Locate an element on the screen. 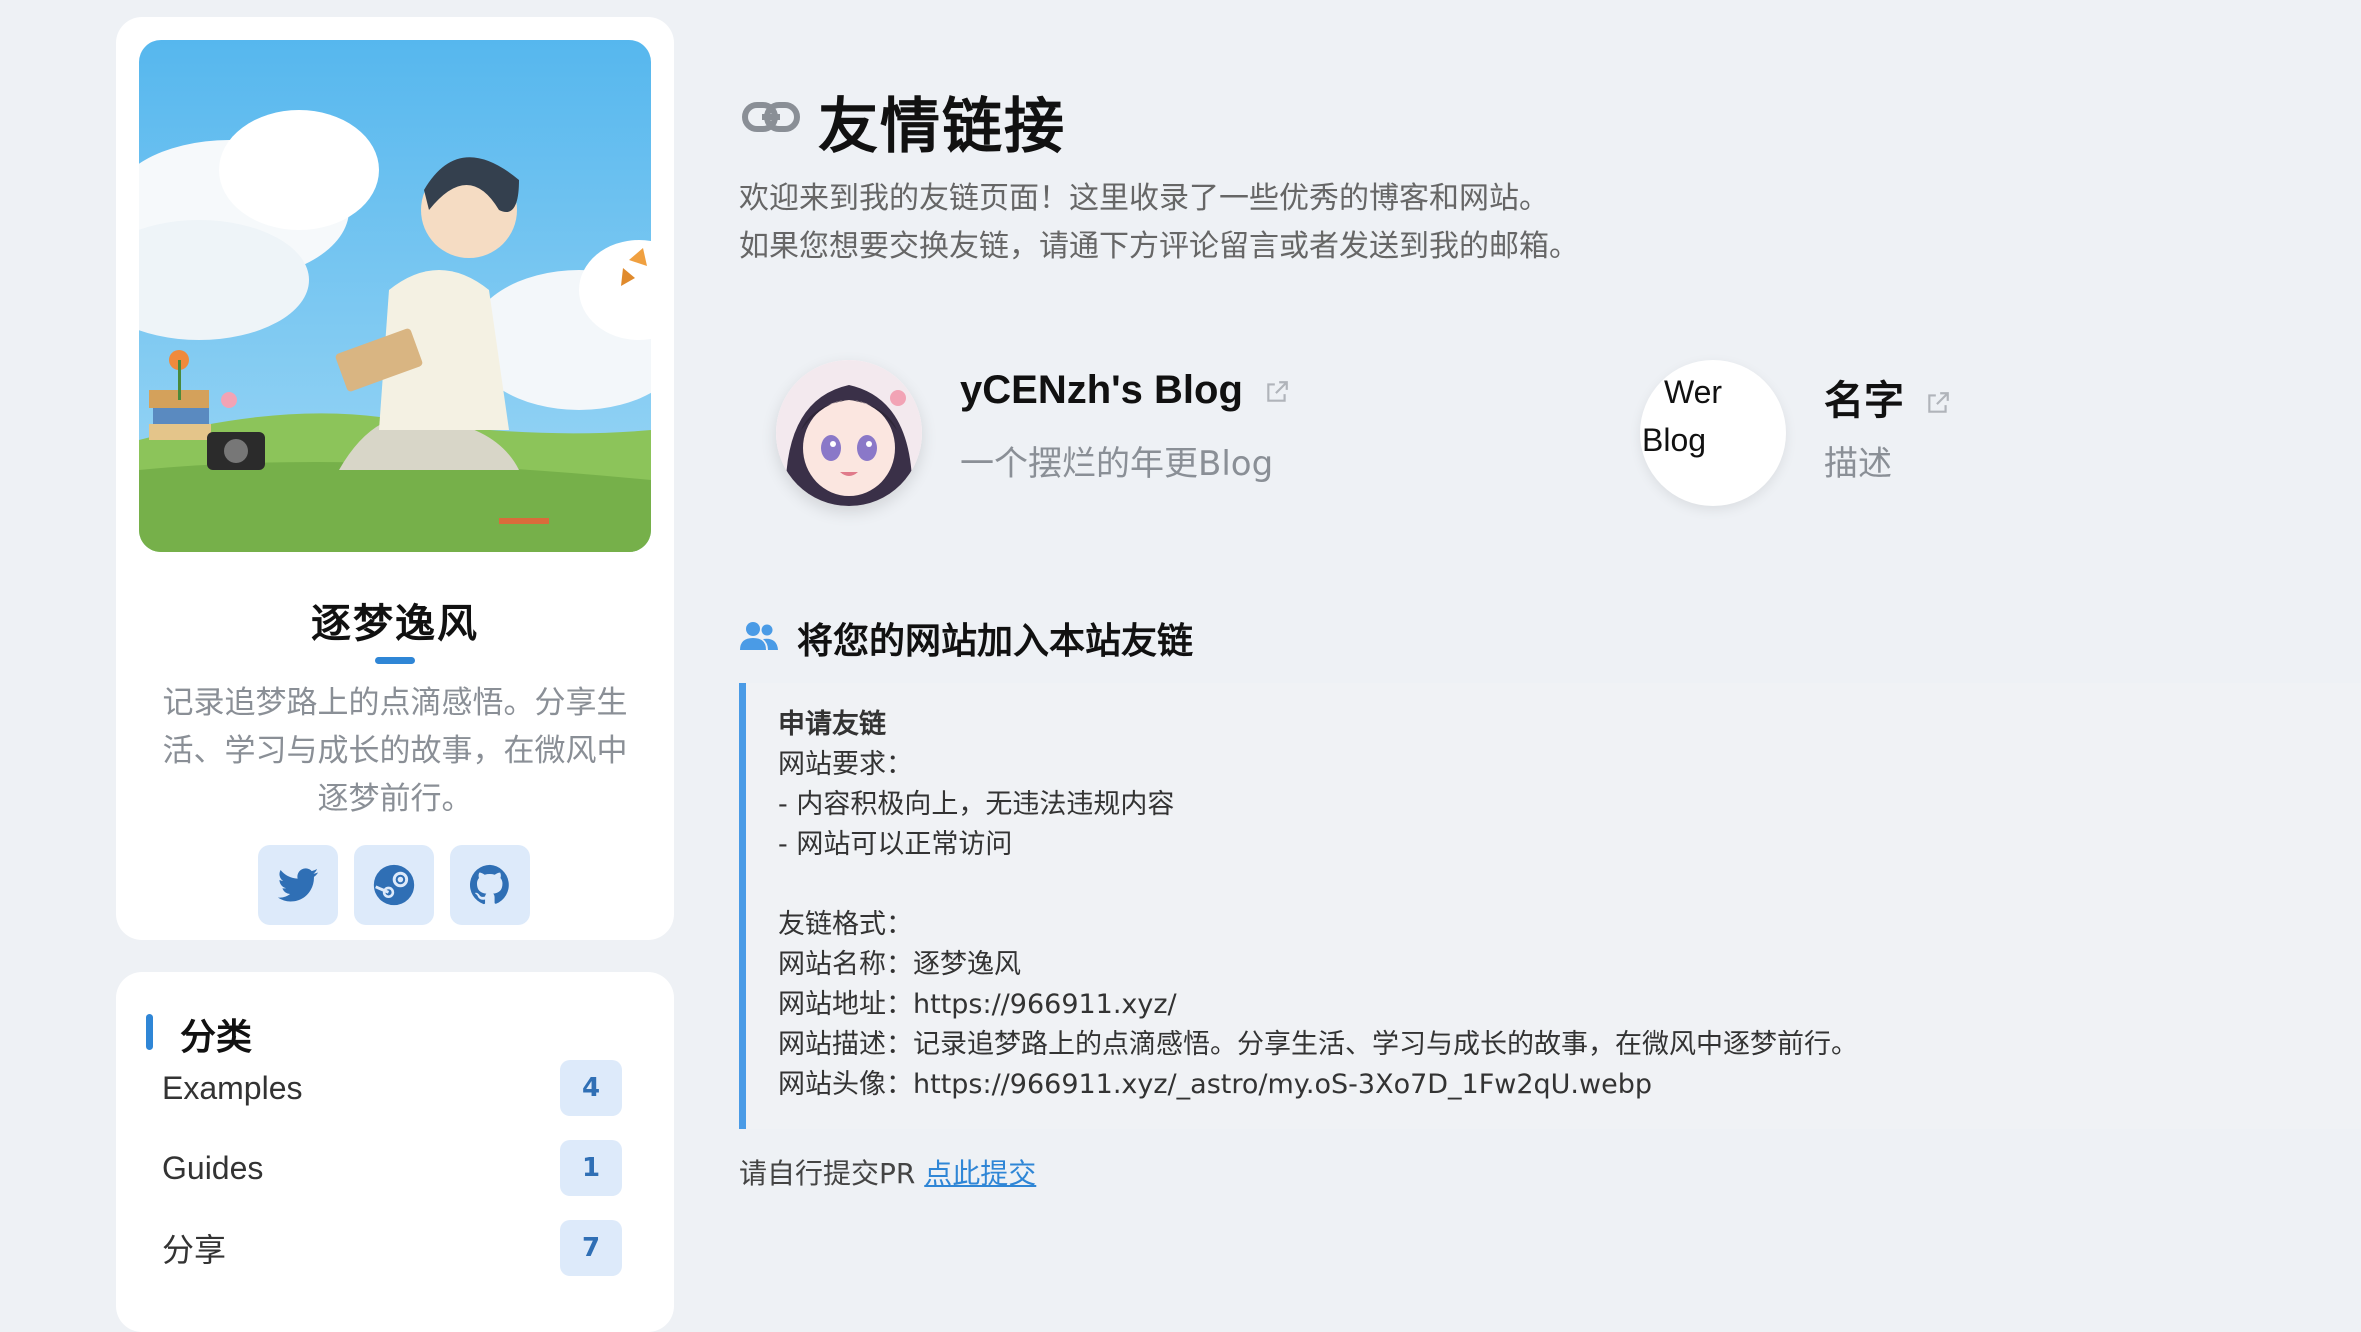  profile-name: 逐梦逸风 is located at coordinates (395, 624).